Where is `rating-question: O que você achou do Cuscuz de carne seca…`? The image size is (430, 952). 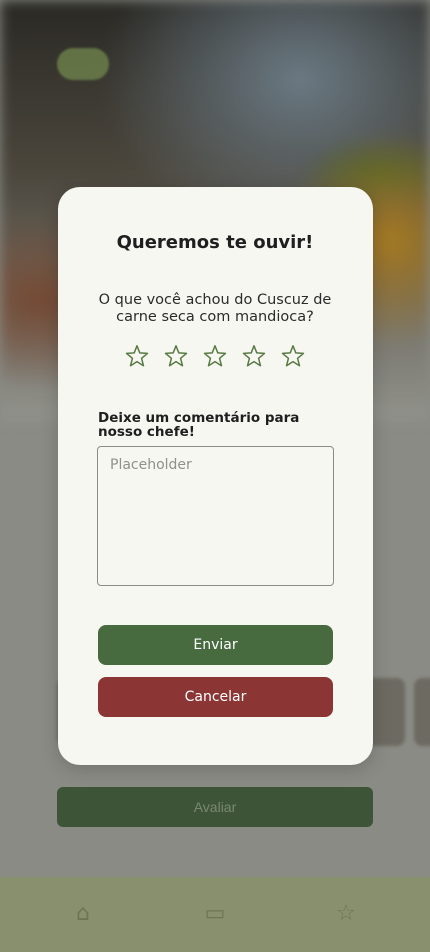 rating-question: O que você achou do Cuscuz de carne seca… is located at coordinates (215, 308).